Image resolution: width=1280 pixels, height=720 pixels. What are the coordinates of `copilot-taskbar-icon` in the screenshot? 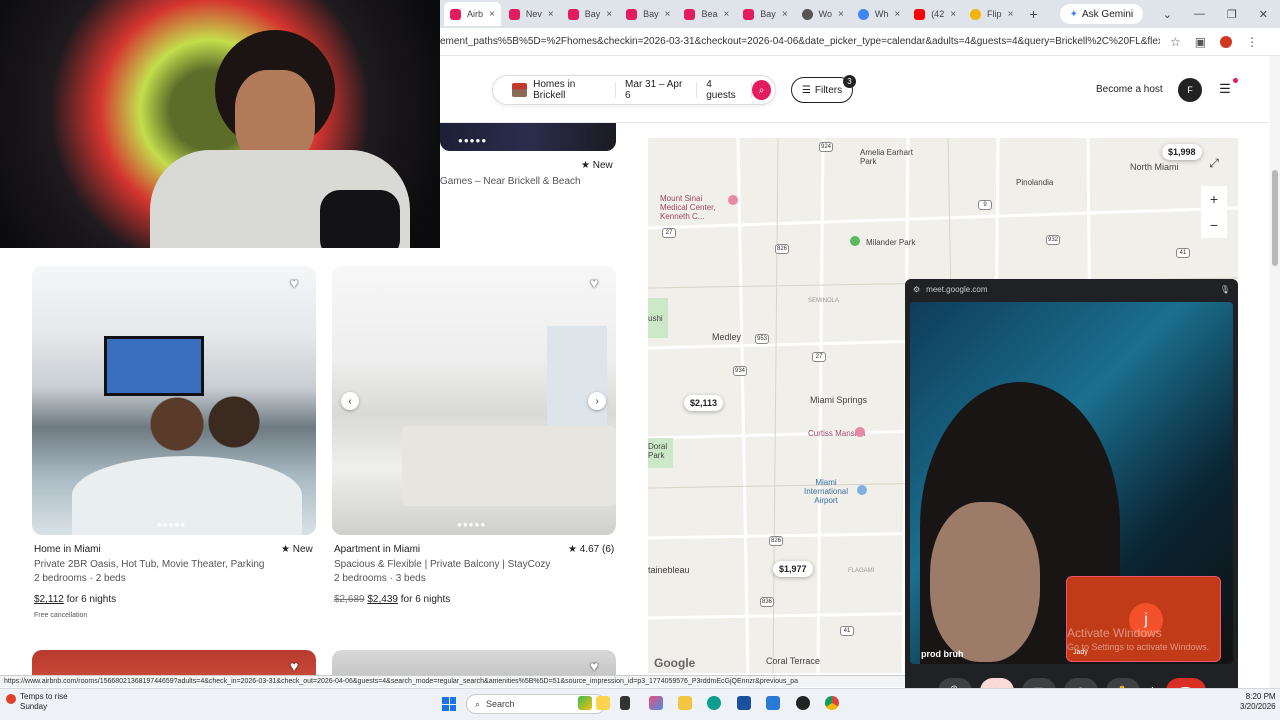 It's located at (585, 703).